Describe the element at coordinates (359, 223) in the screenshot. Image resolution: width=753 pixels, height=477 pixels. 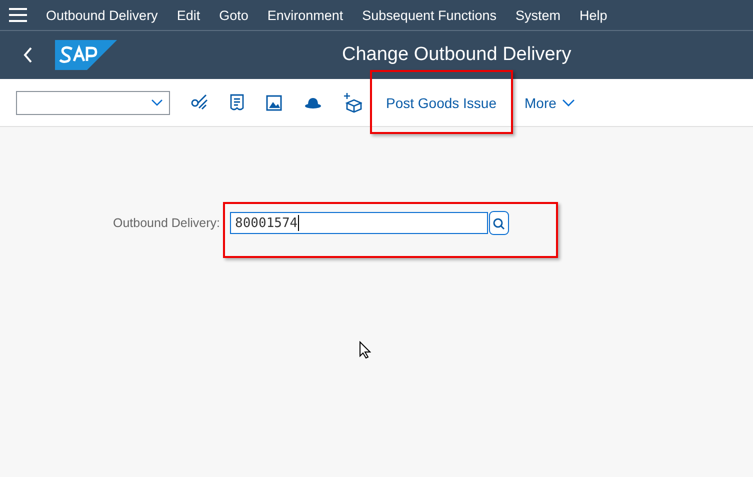
I see `delivery-input-field: 80001574` at that location.